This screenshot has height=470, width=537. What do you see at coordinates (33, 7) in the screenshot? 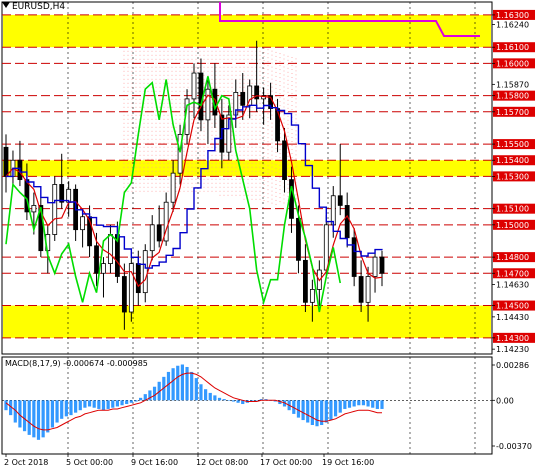
I see `window-title: EURUSD,H4` at bounding box center [33, 7].